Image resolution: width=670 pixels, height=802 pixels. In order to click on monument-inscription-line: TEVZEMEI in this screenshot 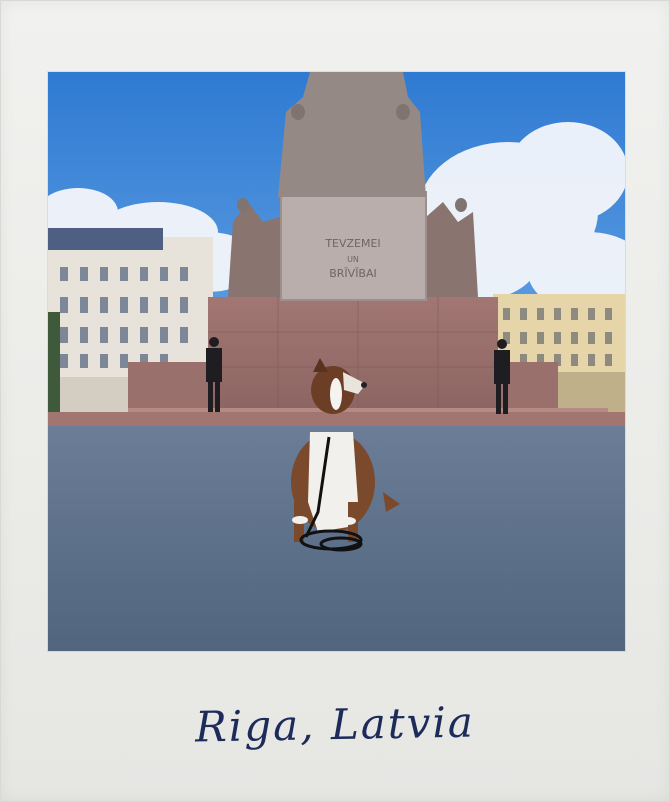, I will do `click(352, 243)`.